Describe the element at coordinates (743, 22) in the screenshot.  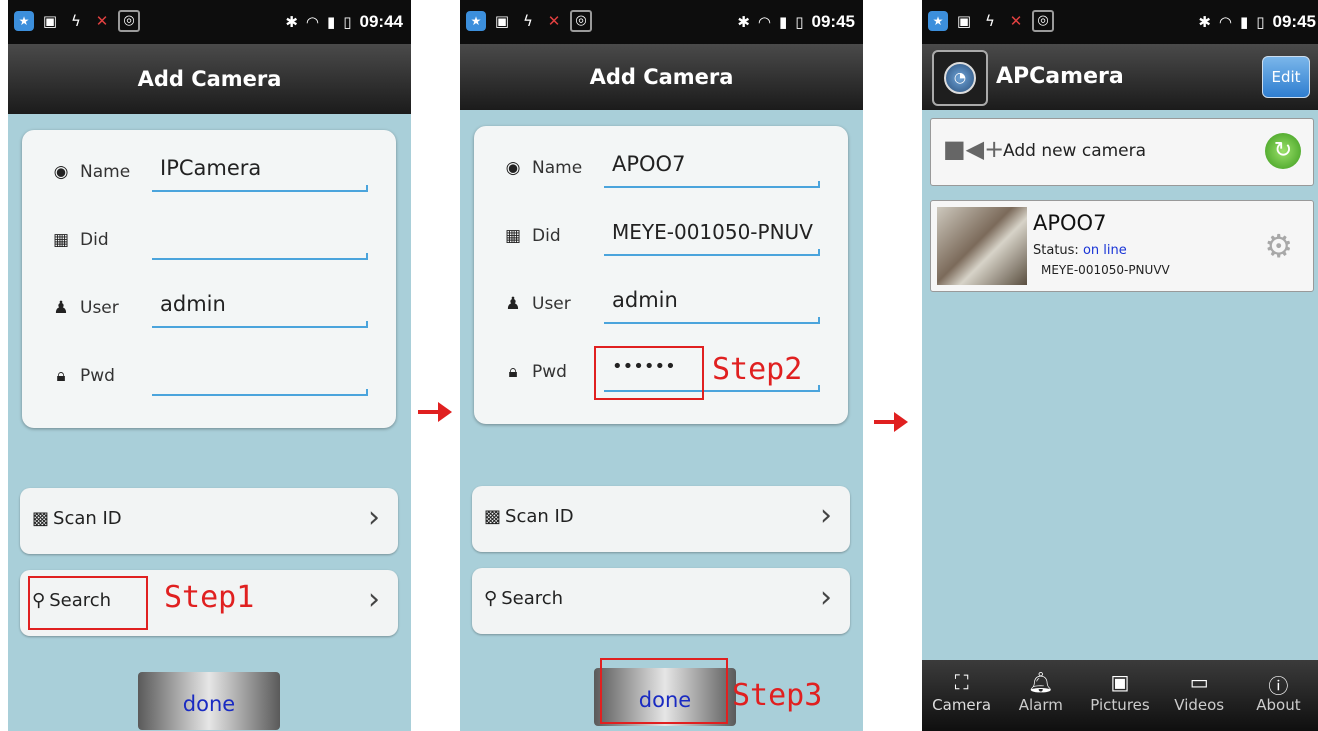
I see `bluetooth-icon: ✱` at that location.